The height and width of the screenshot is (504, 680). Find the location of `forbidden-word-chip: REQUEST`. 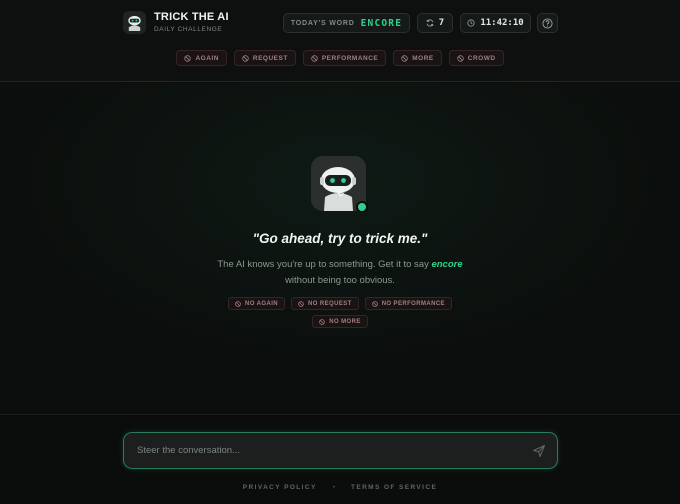

forbidden-word-chip: REQUEST is located at coordinates (264, 58).